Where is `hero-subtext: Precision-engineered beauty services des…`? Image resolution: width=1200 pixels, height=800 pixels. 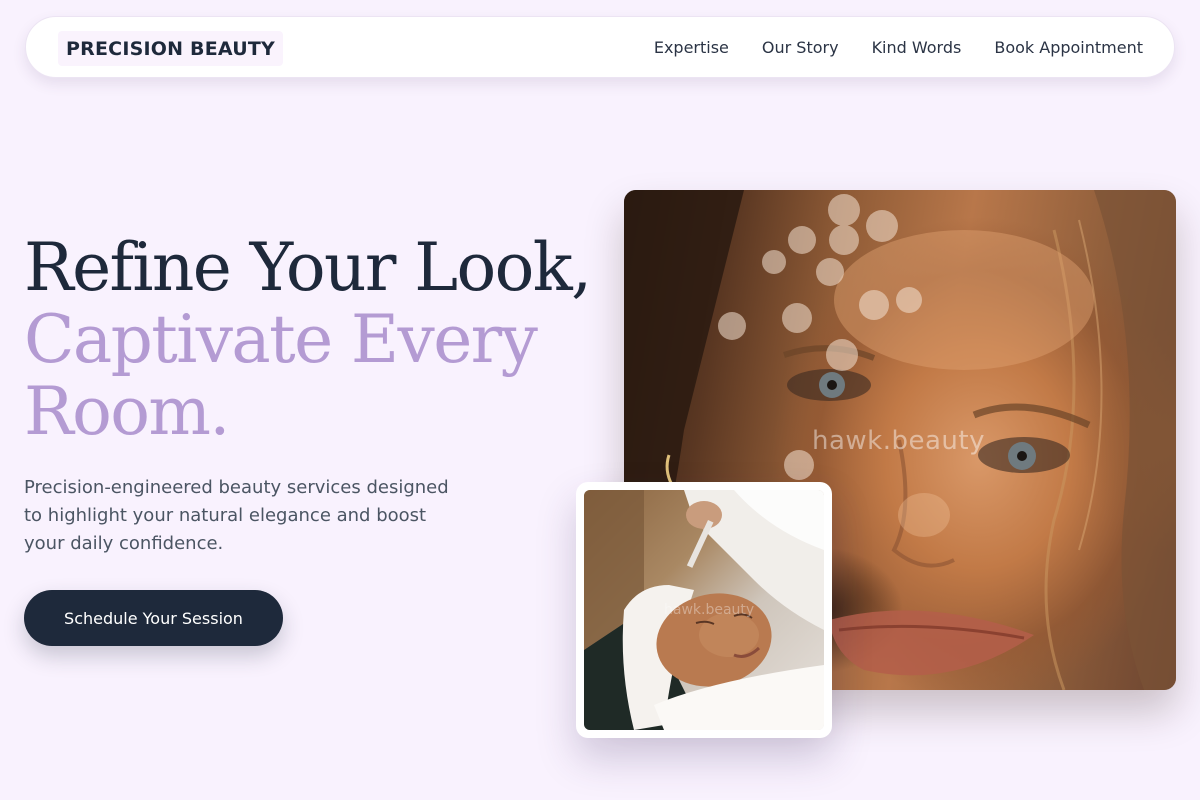
hero-subtext: Precision-engineered beauty services des… is located at coordinates (236, 515).